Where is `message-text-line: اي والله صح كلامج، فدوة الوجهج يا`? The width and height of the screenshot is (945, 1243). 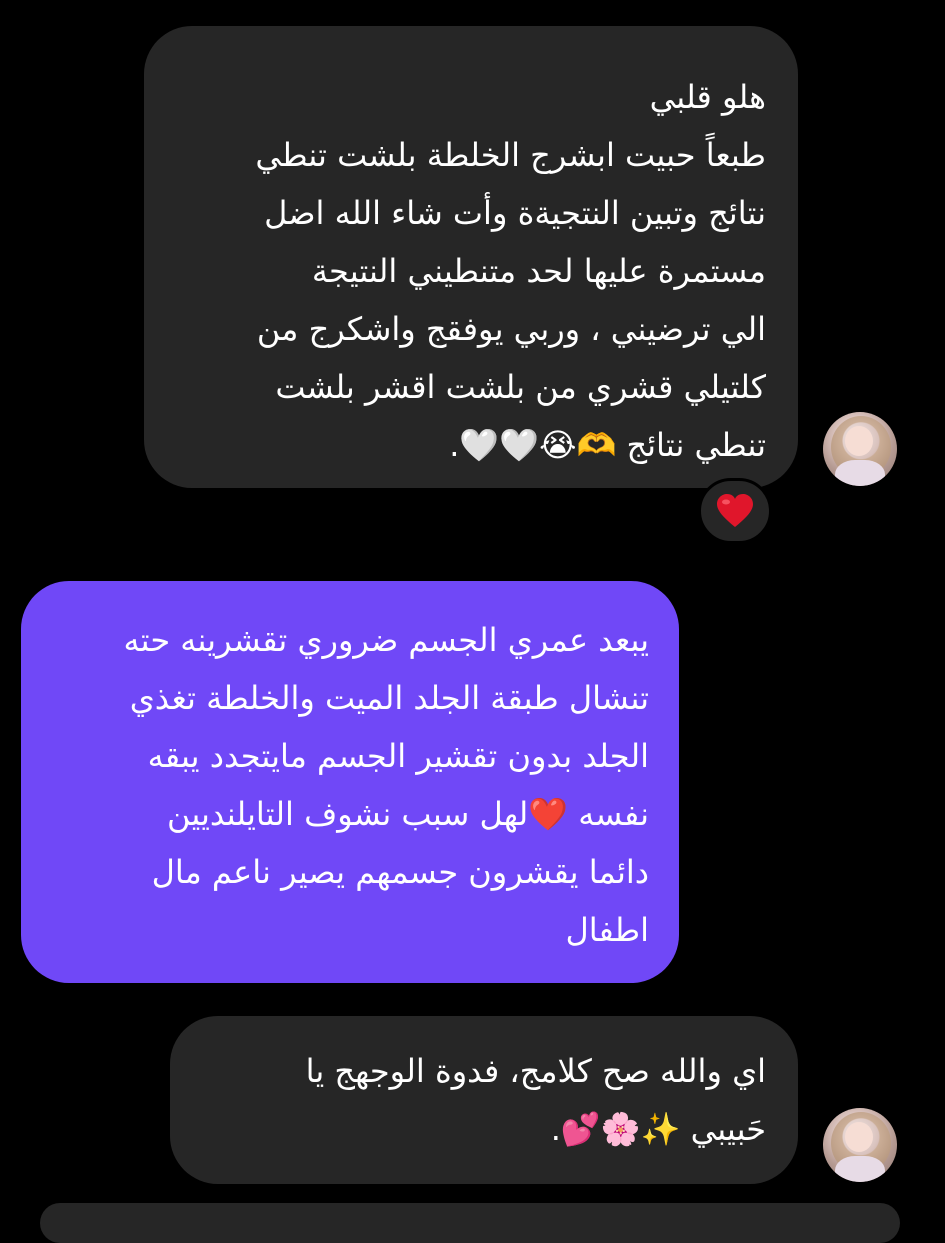 message-text-line: اي والله صح كلامج، فدوة الوجهج يا is located at coordinates (535, 1071).